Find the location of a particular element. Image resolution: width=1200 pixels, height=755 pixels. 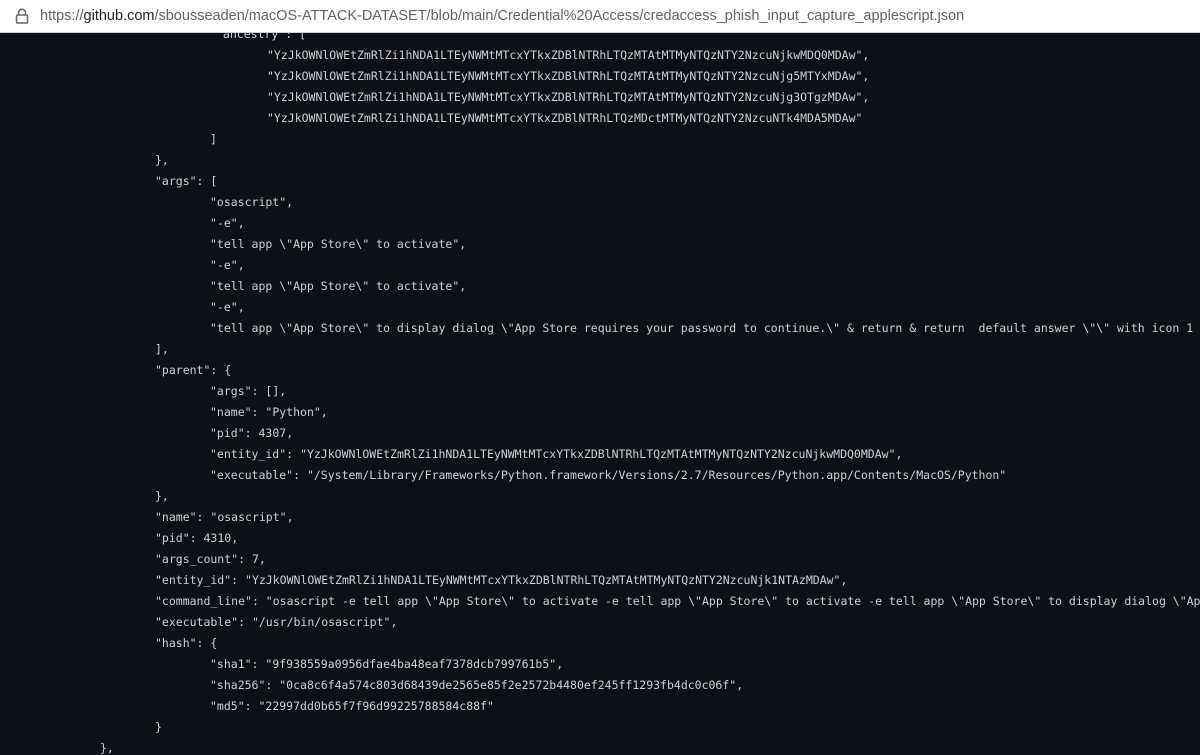

json-punctuation: : { is located at coordinates (207, 643).